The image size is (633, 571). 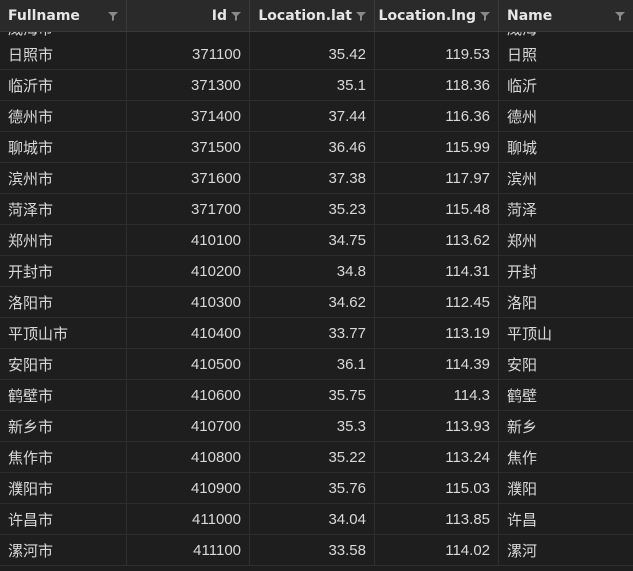 I want to click on cell-id: 411100, so click(x=188, y=550).